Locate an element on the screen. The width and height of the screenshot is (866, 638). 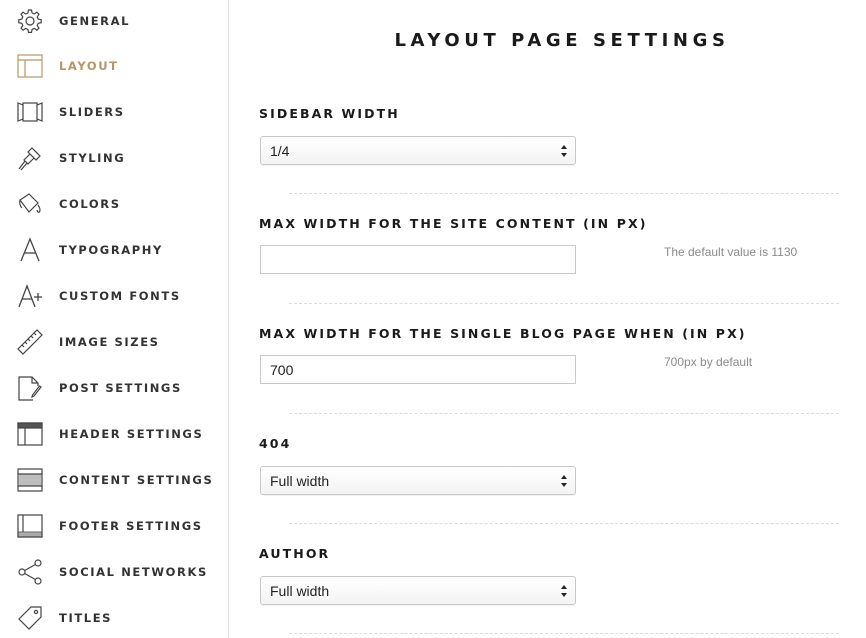
slider-icon is located at coordinates (30, 112).